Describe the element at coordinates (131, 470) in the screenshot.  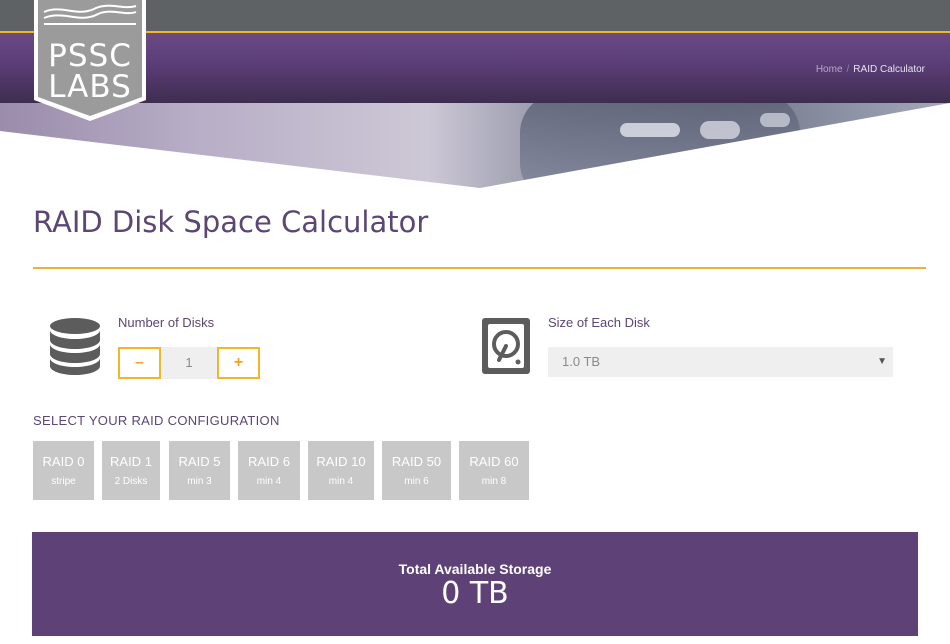
I see `raid-1-button: RAID 1 2 Disks` at that location.